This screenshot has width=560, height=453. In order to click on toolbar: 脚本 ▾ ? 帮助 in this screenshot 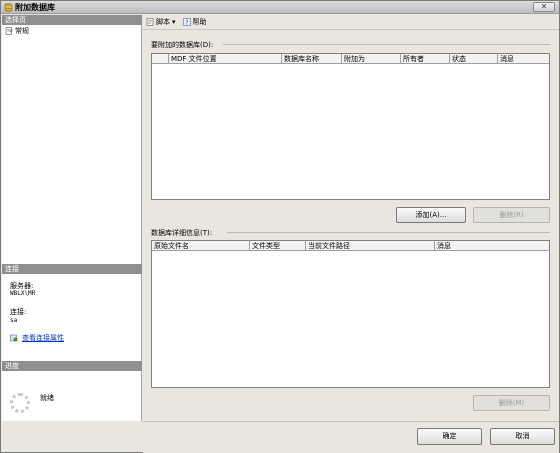, I will do `click(176, 21)`.